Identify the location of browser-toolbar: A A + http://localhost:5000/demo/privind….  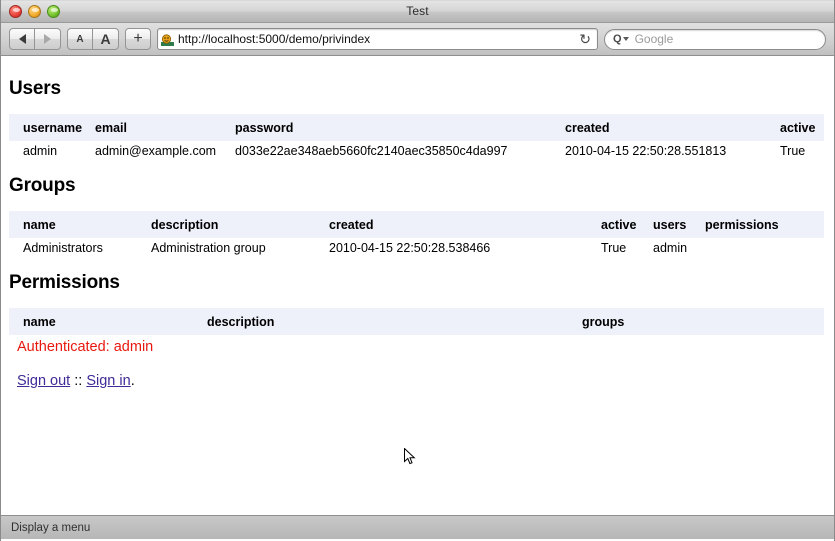
(417, 39).